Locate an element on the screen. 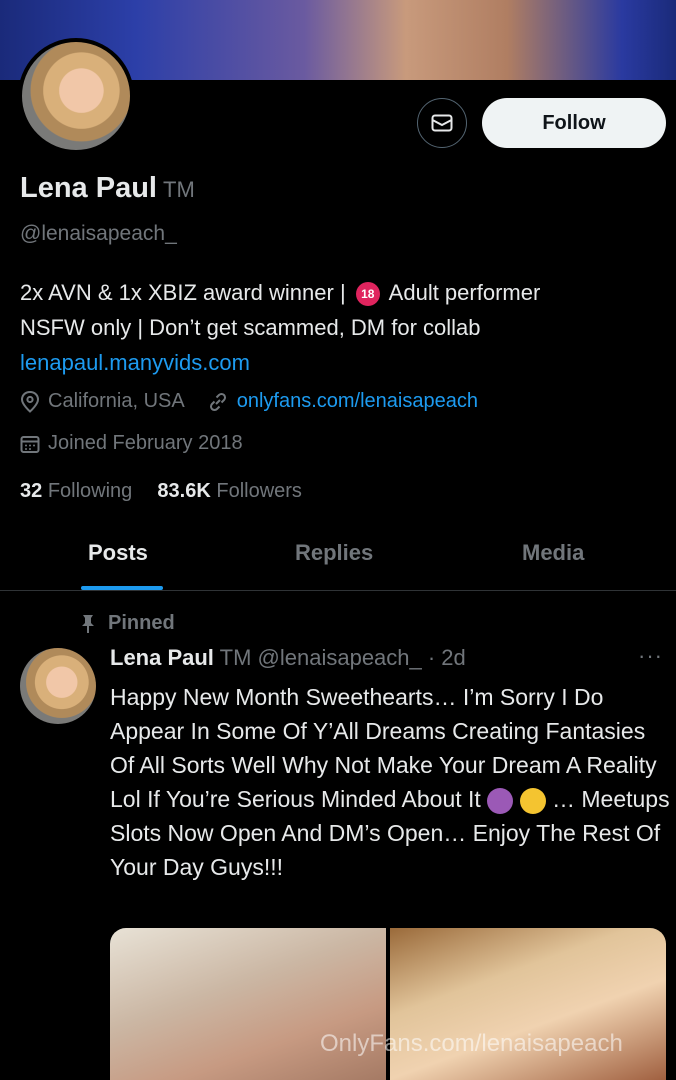 The image size is (676, 1080). trademark: TM is located at coordinates (179, 189).